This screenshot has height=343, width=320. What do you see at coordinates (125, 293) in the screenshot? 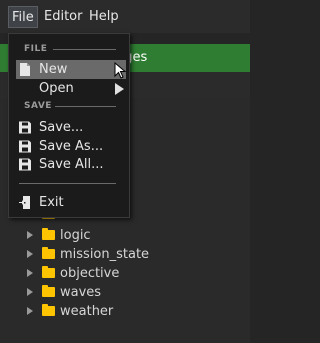
I see `tree-item: waves` at bounding box center [125, 293].